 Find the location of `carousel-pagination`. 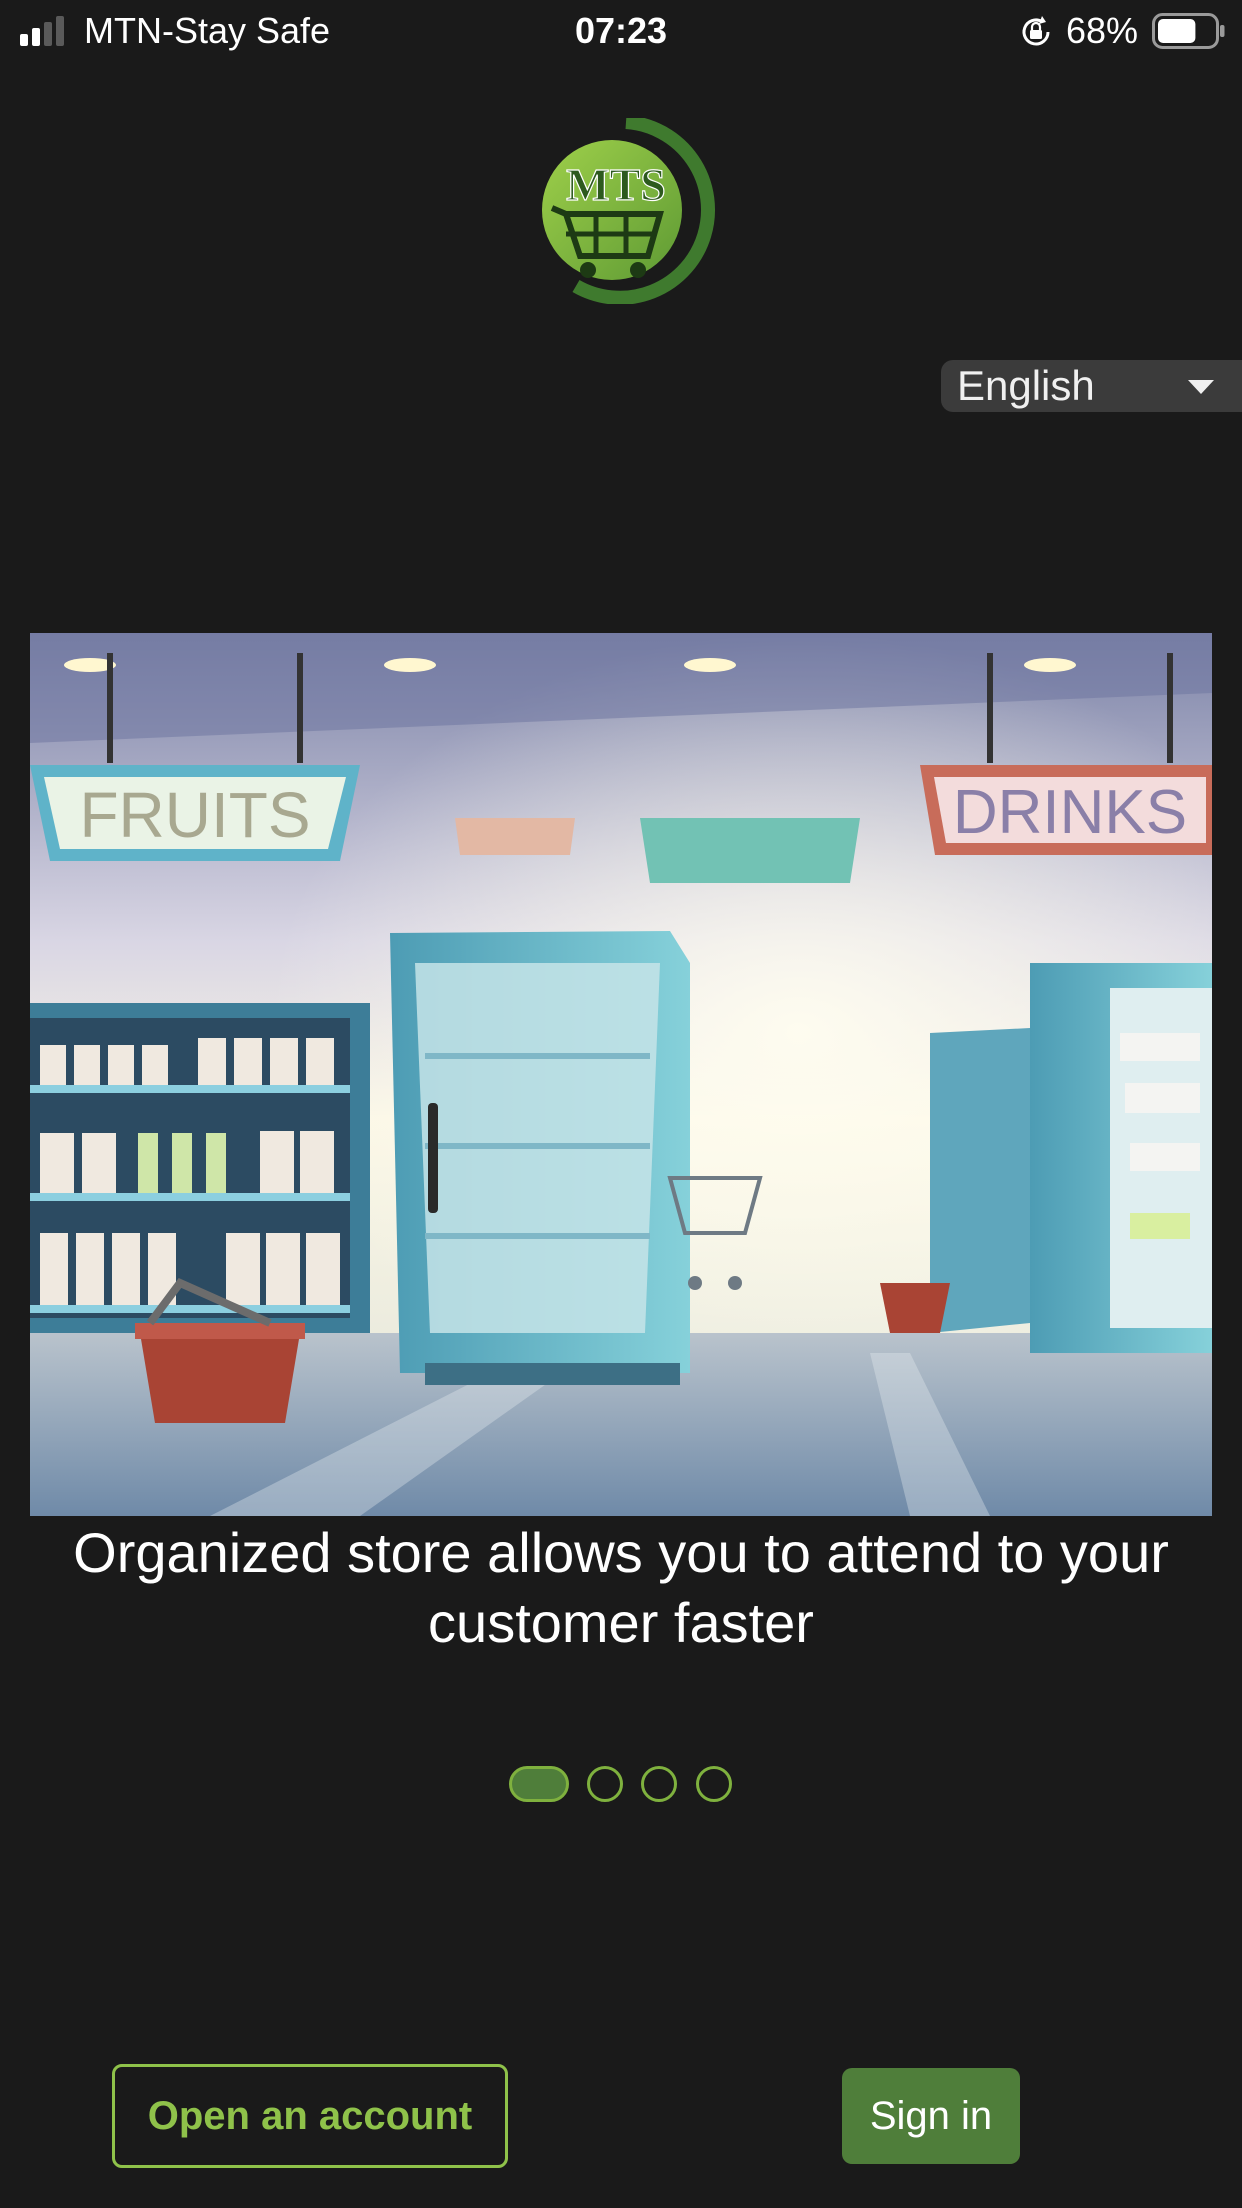

carousel-pagination is located at coordinates (621, 1784).